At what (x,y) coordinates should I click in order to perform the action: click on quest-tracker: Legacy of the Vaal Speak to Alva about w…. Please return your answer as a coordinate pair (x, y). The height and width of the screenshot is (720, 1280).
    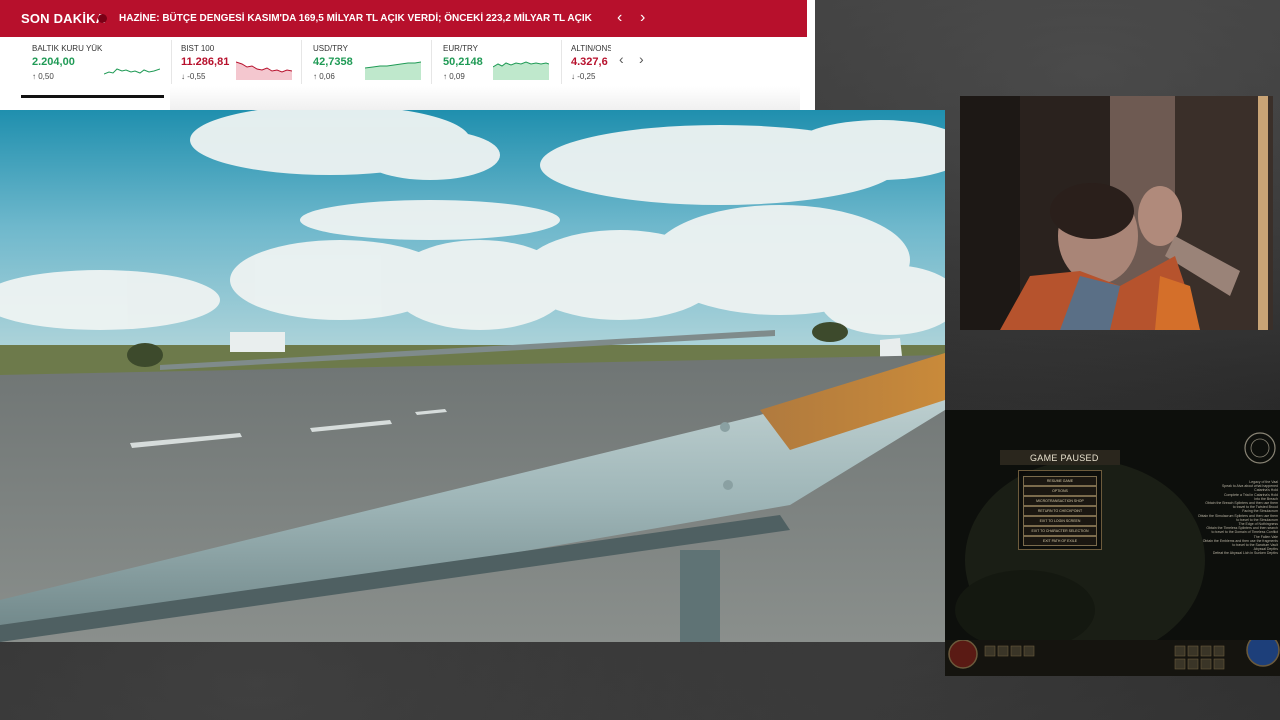
    Looking at the image, I should click on (1219, 555).